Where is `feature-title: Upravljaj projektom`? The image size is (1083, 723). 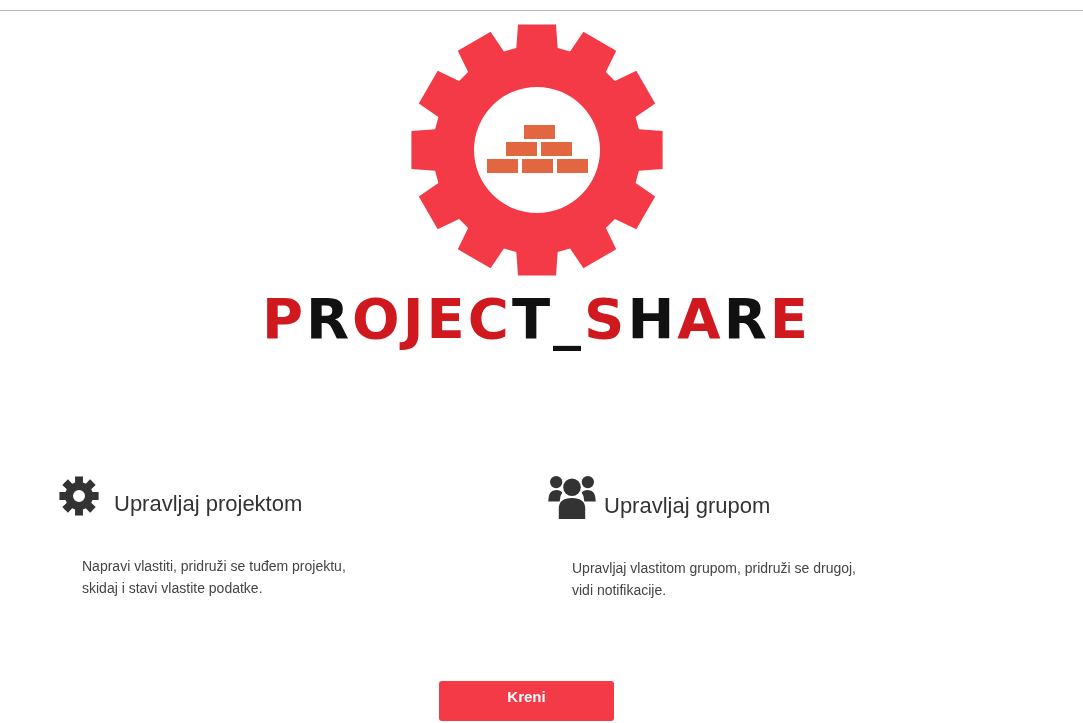 feature-title: Upravljaj projektom is located at coordinates (208, 504).